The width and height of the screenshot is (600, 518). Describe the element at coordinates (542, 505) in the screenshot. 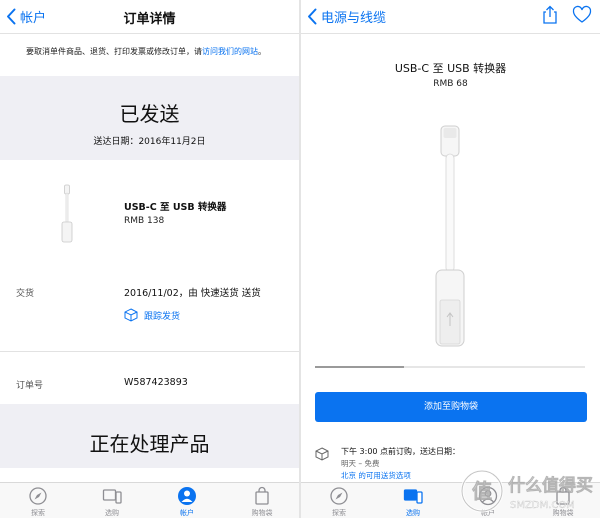

I see `svg-text: SMZDM.COM` at that location.